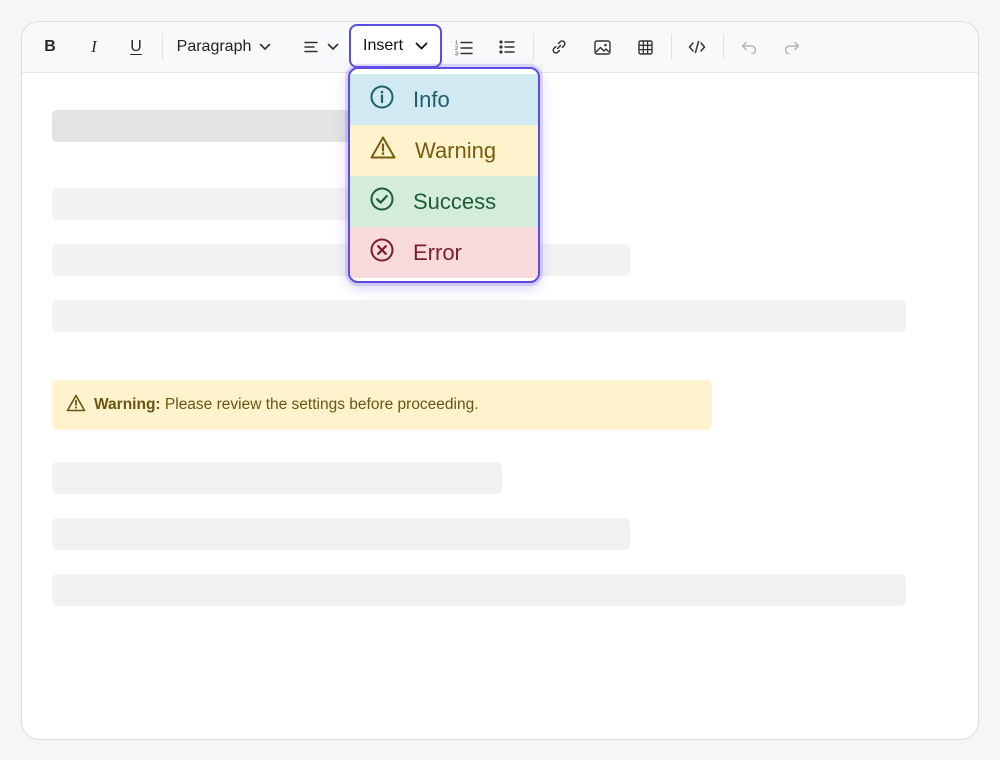  I want to click on ordered-list-icon: 1 2 3, so click(464, 47).